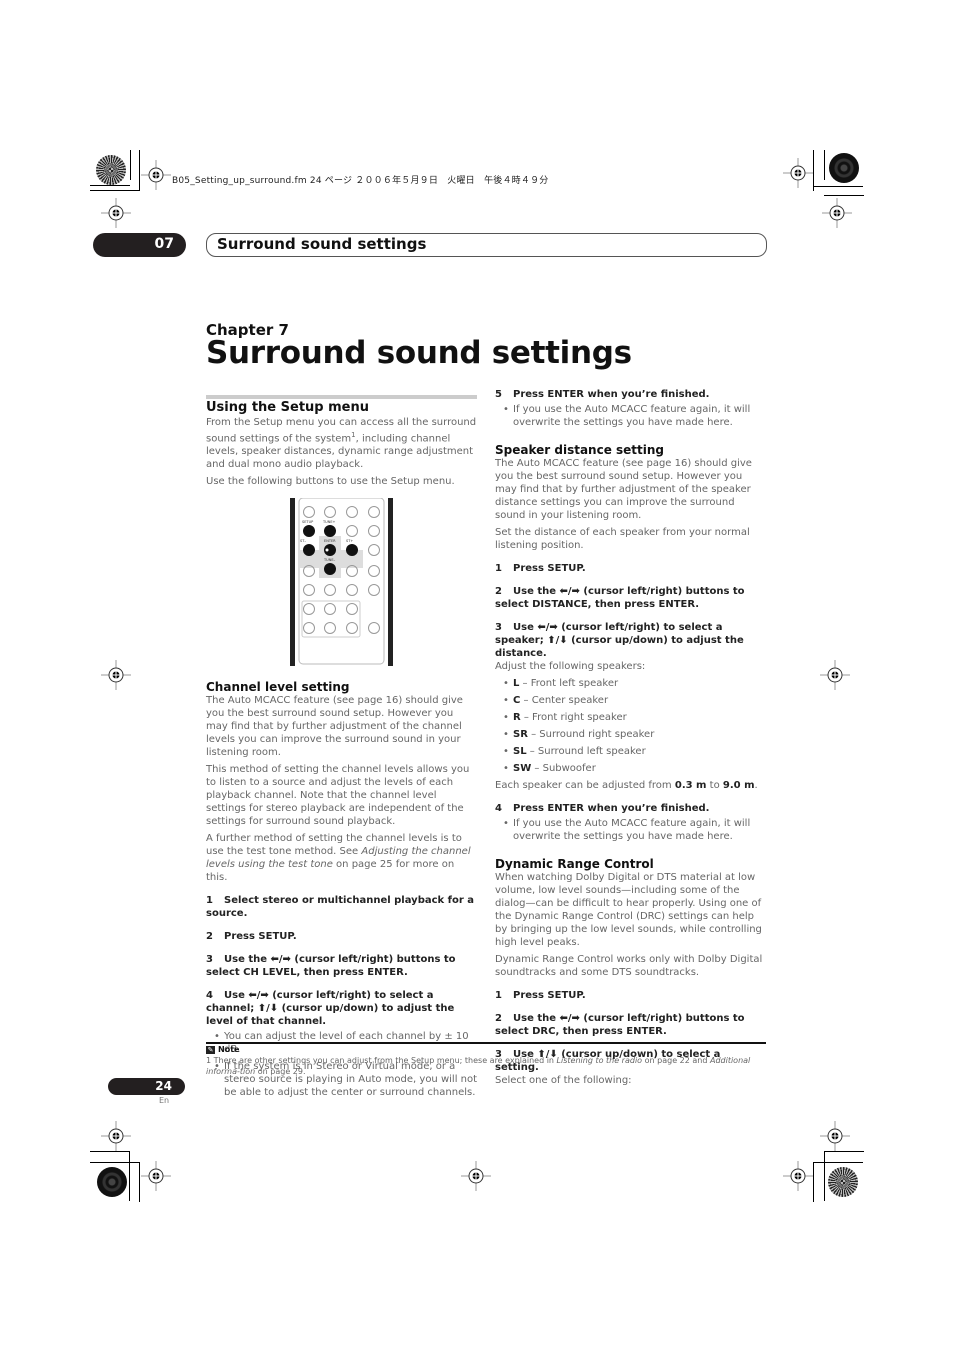 The width and height of the screenshot is (954, 1351). Describe the element at coordinates (307, 522) in the screenshot. I see `svg-text: SETUP` at that location.